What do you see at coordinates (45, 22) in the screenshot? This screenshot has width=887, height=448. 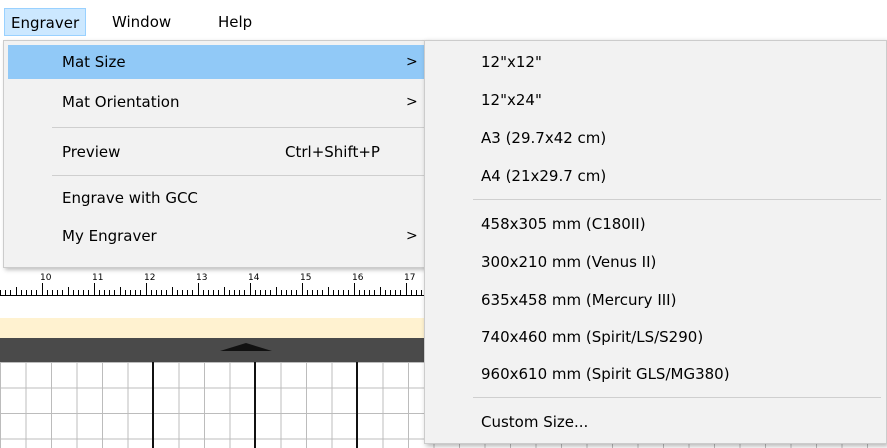 I see `menu-engraver: Engraver` at bounding box center [45, 22].